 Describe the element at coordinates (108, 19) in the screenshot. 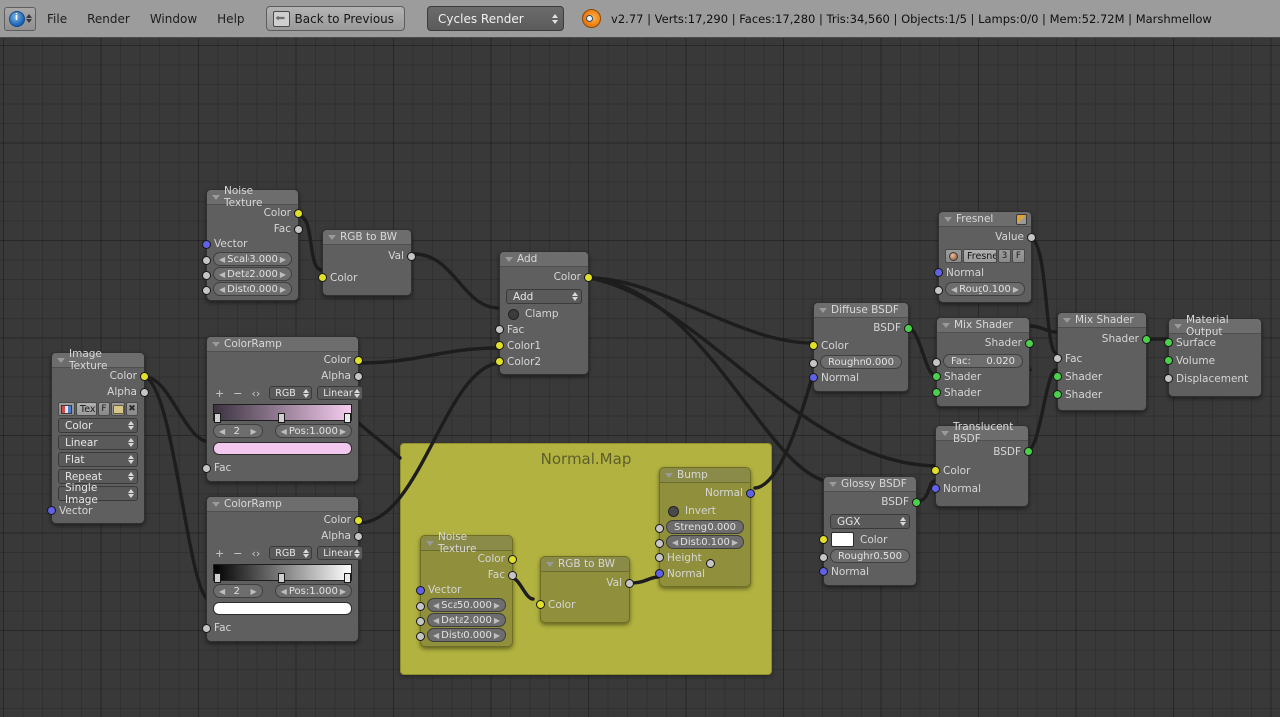

I see `menu-render: Render` at that location.